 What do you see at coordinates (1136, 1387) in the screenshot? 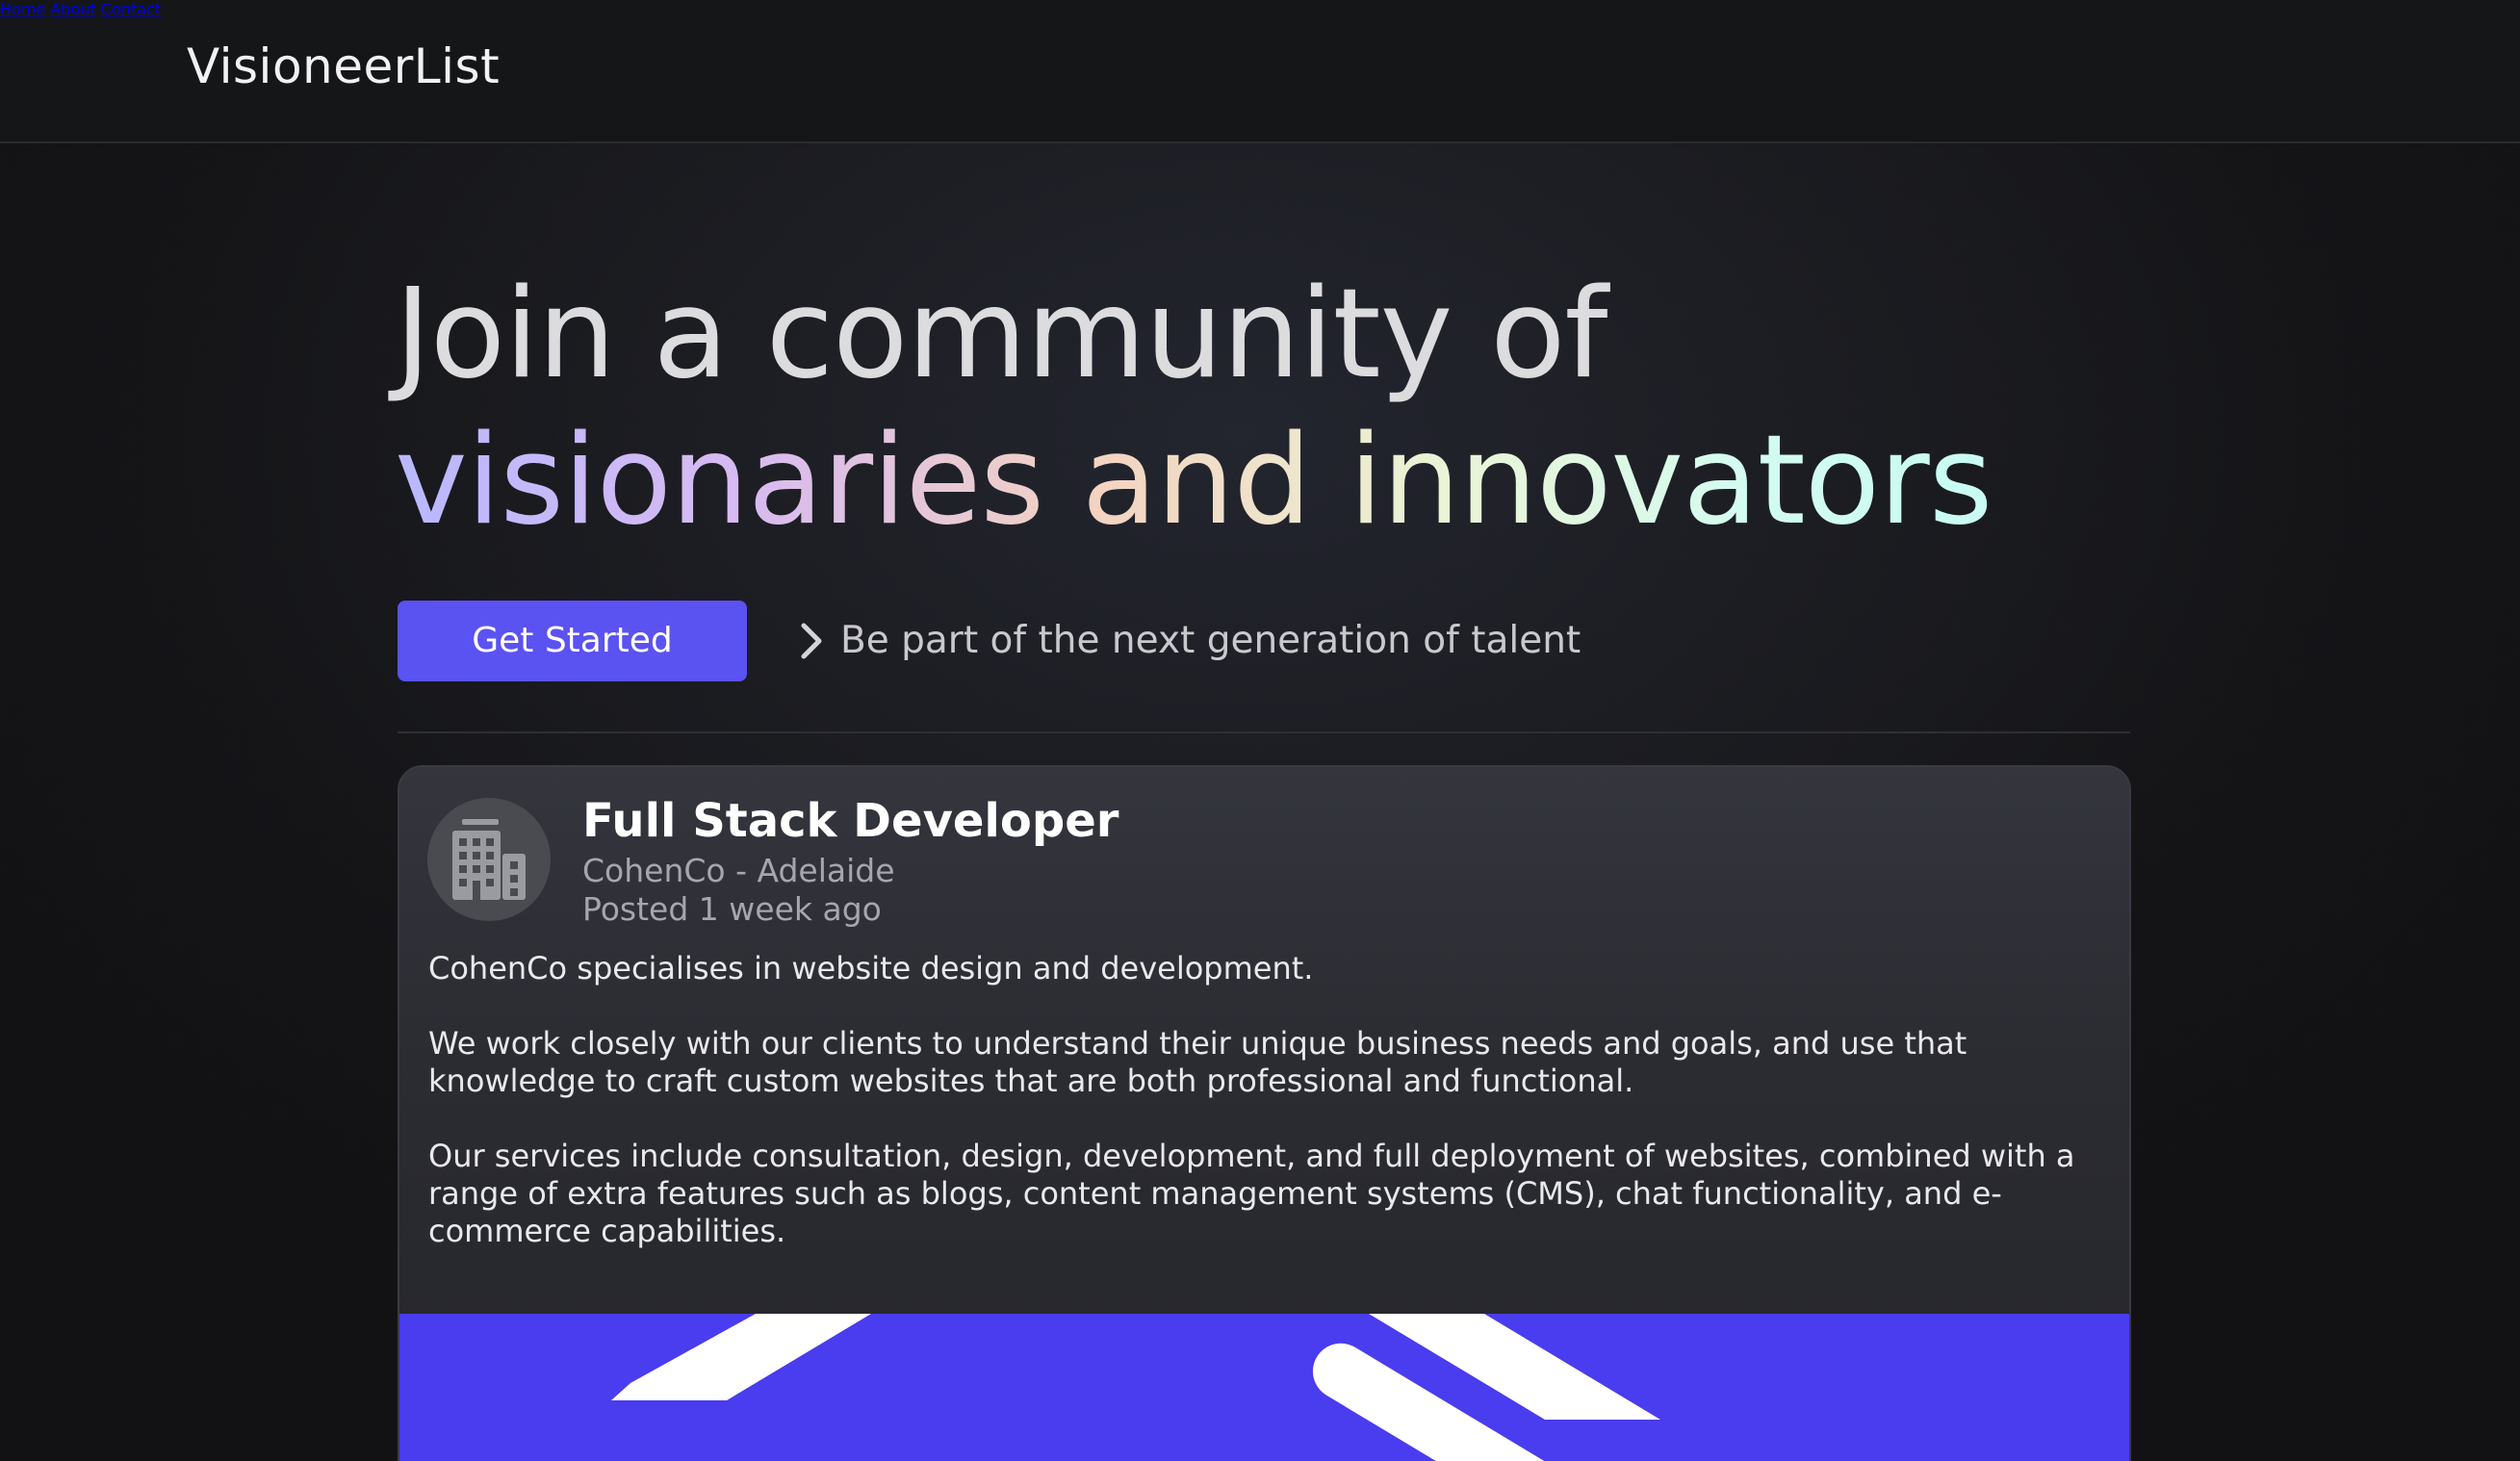
I see `company-banner-graphic` at bounding box center [1136, 1387].